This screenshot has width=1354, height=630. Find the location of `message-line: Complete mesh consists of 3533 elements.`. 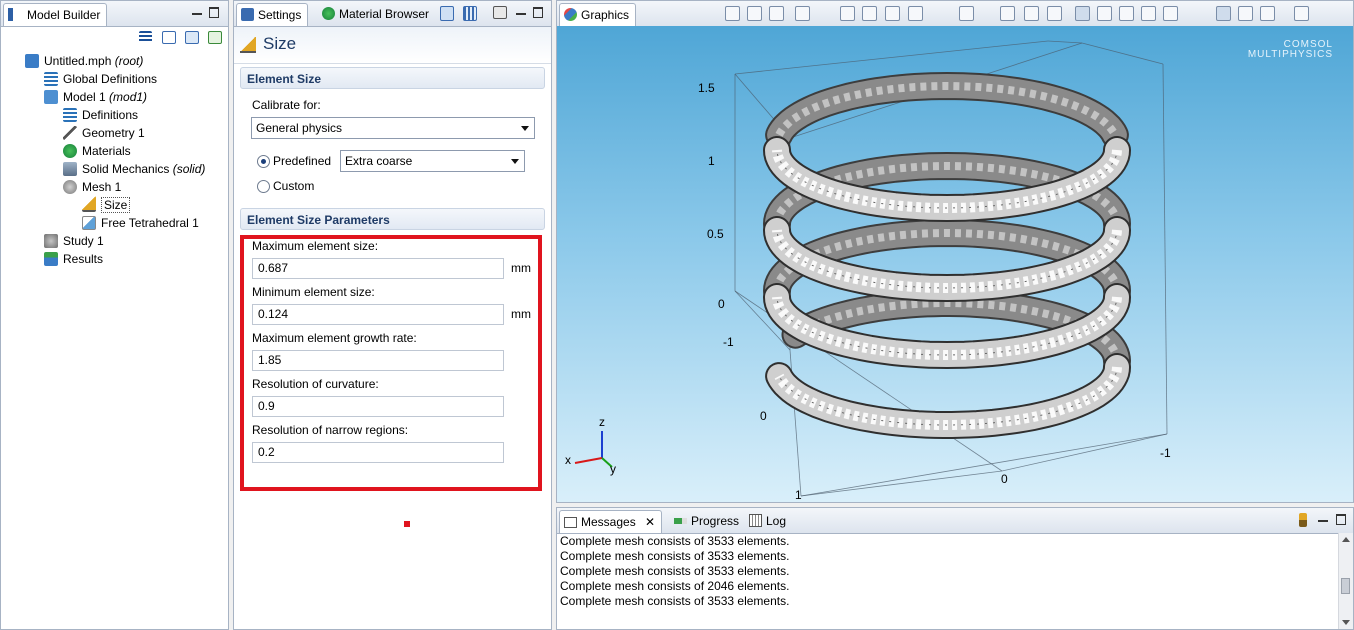

message-line: Complete mesh consists of 3533 elements. is located at coordinates (675, 571).